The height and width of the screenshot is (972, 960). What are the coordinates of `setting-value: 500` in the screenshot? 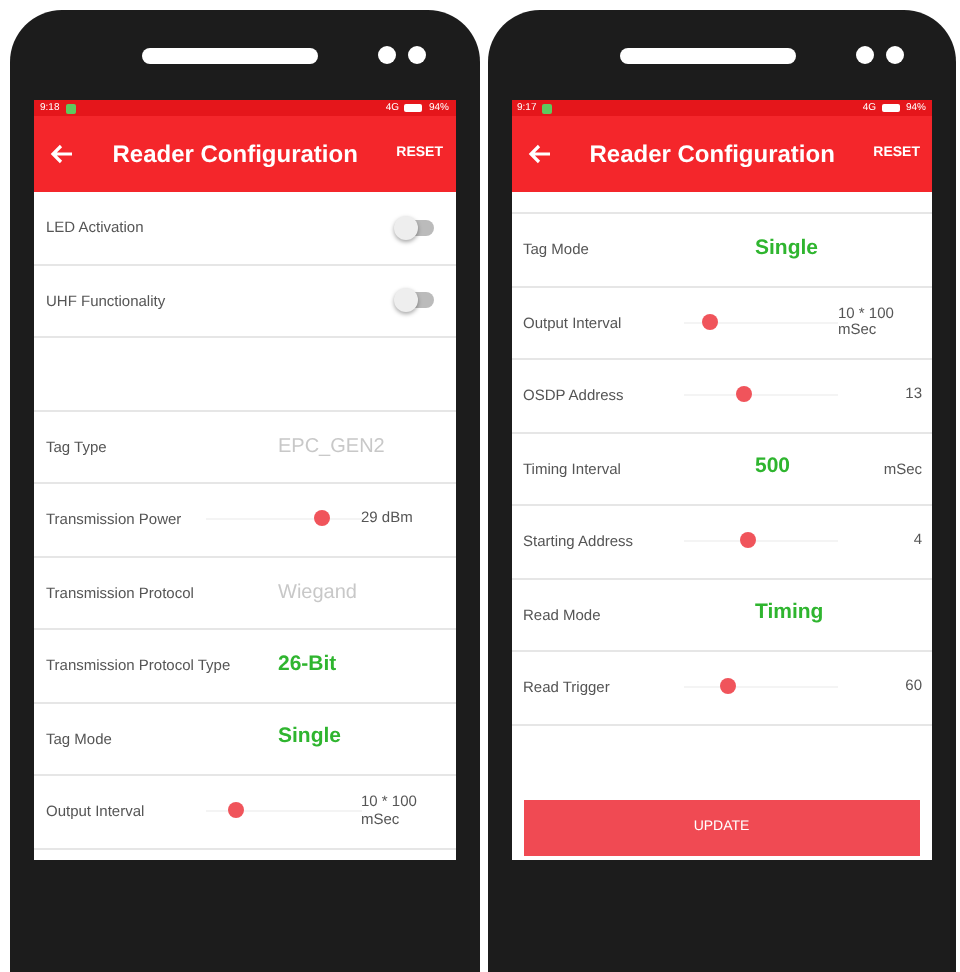 It's located at (773, 468).